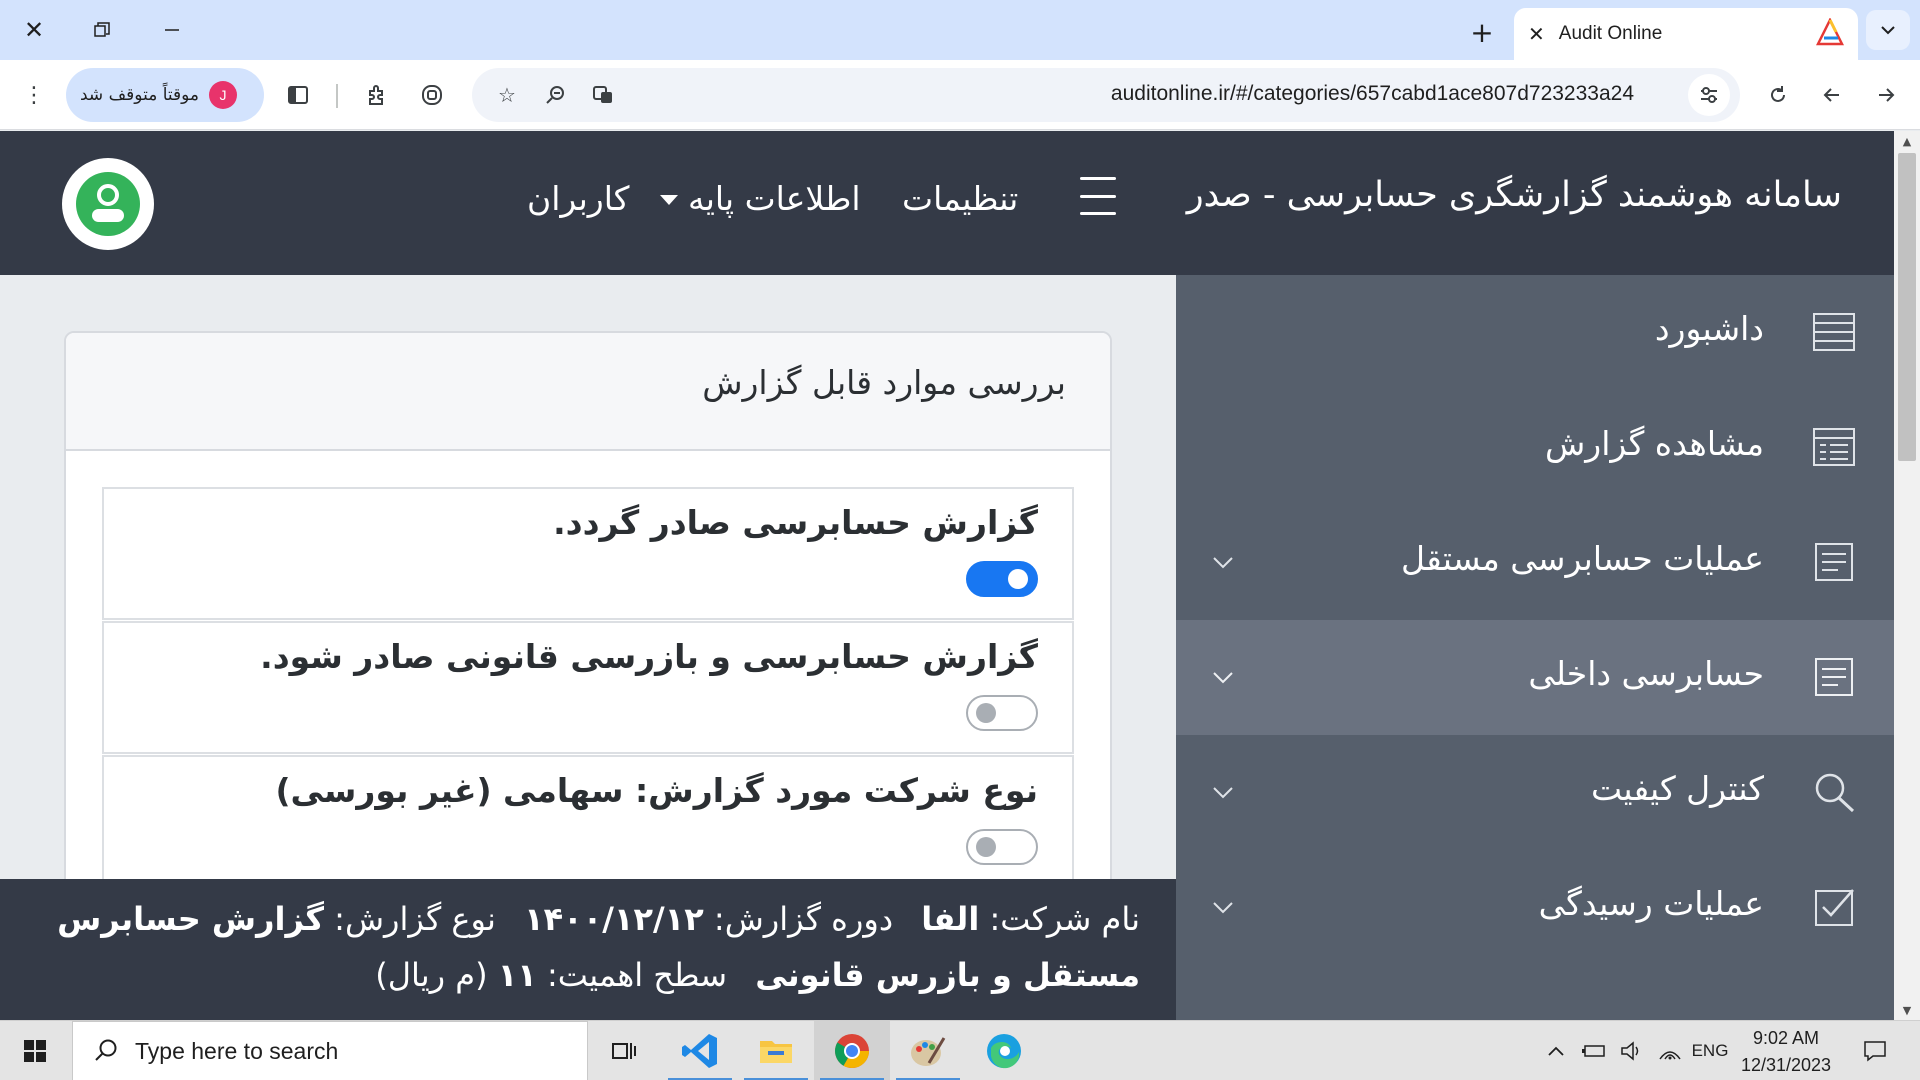  What do you see at coordinates (852, 1050) in the screenshot?
I see `chrome-app-icon` at bounding box center [852, 1050].